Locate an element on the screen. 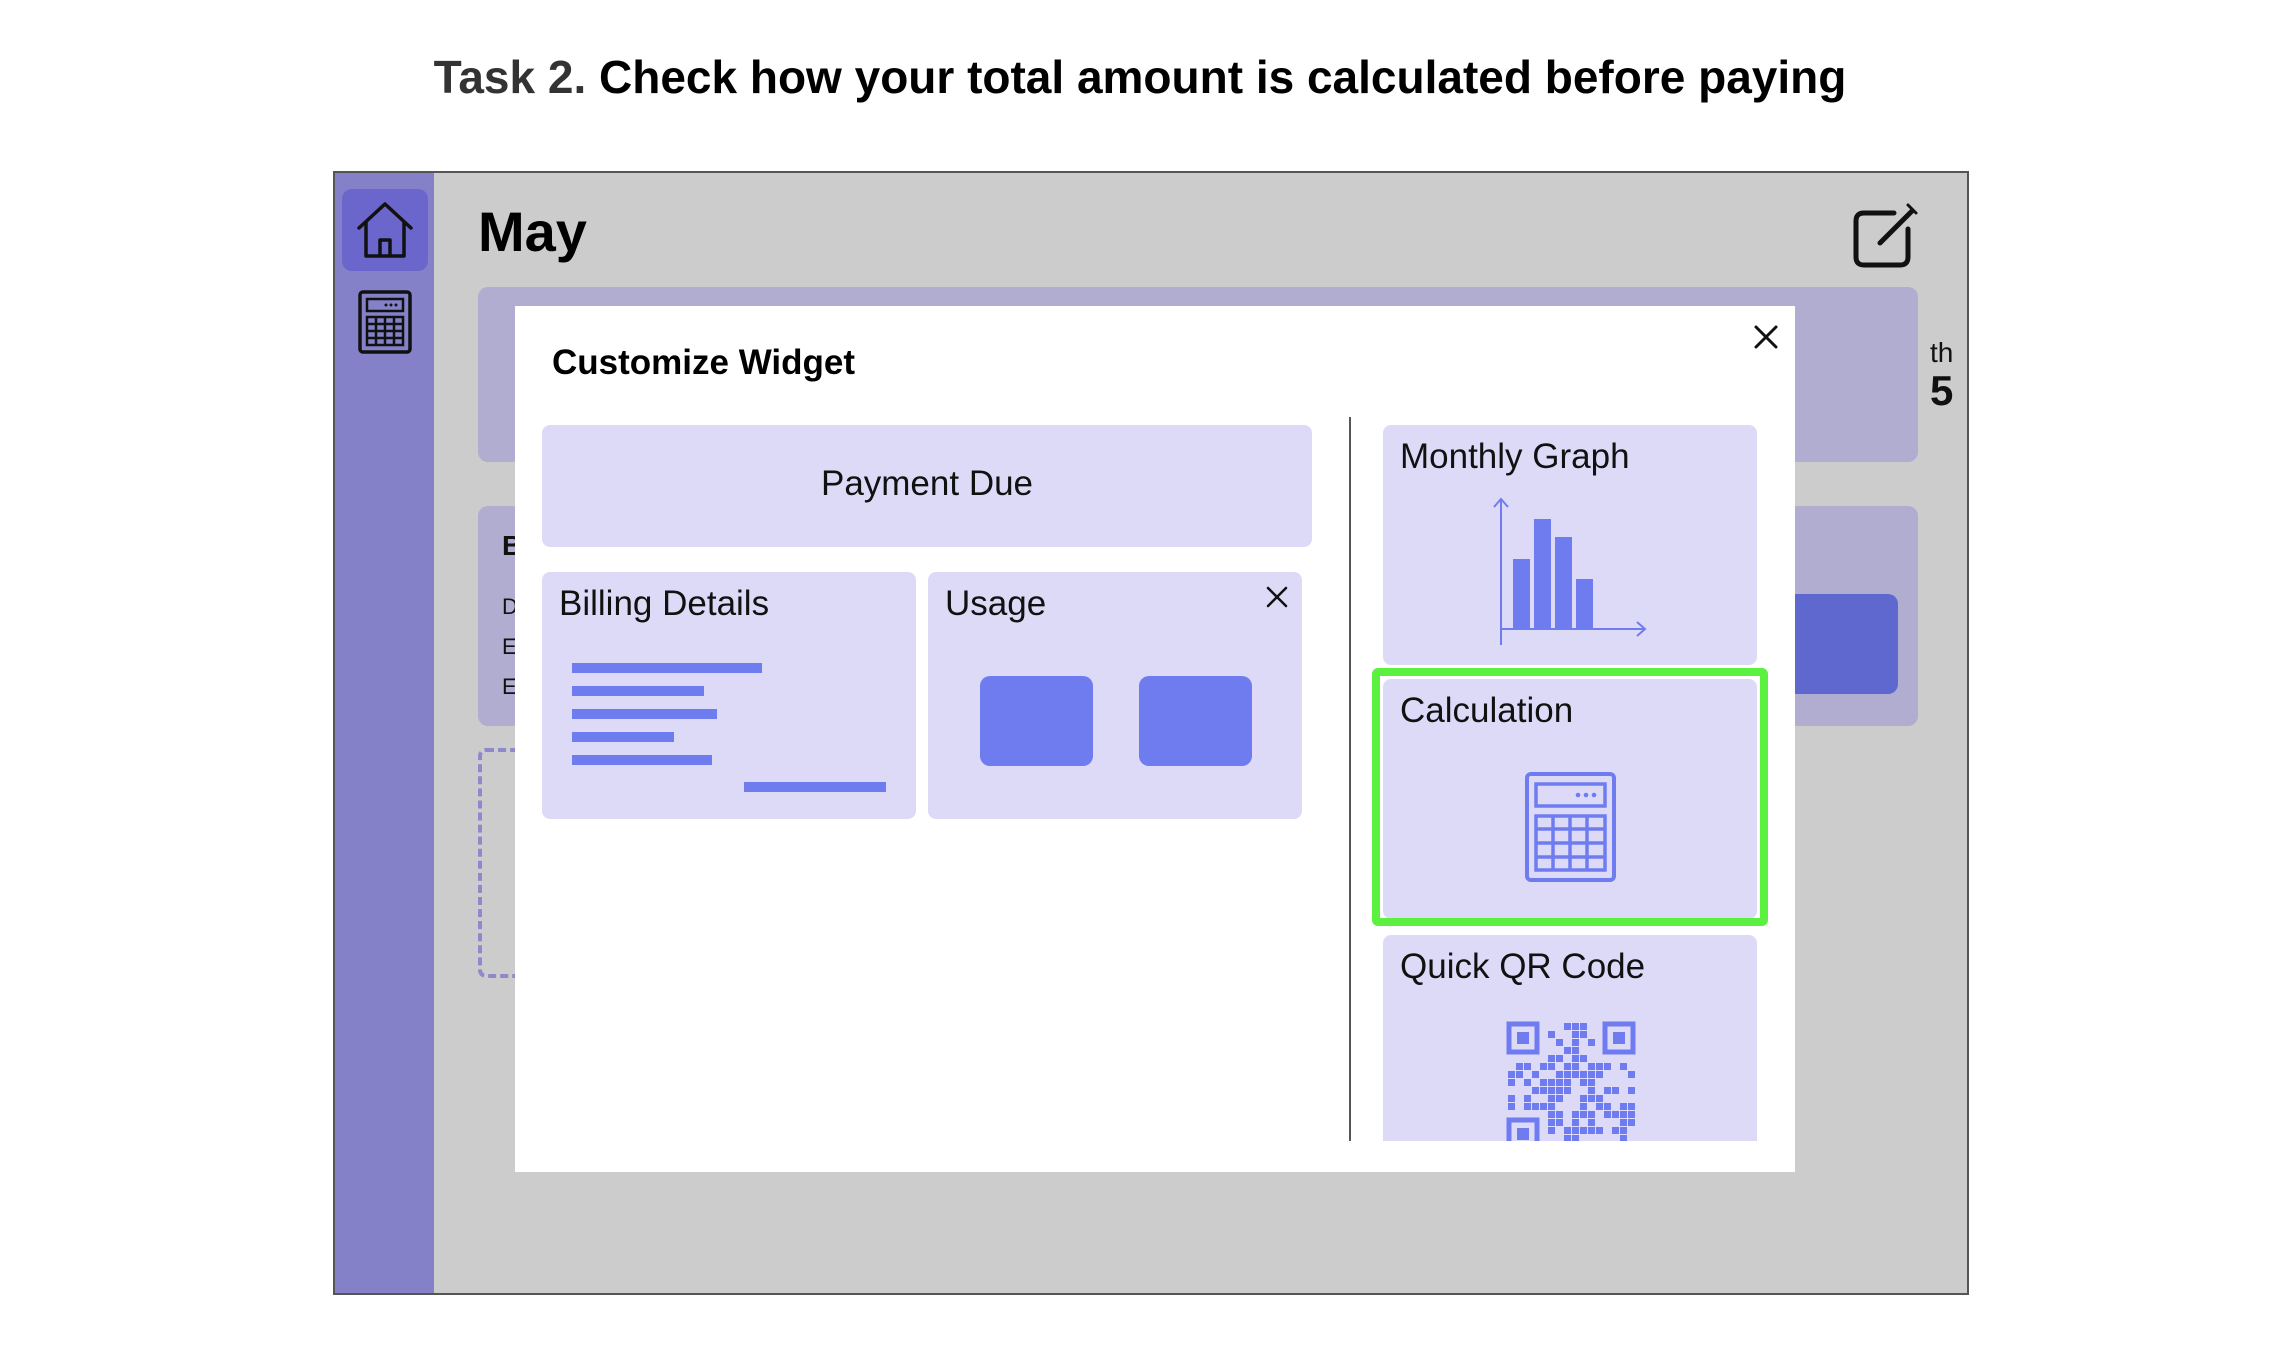 This screenshot has height=1360, width=2280. home-icon is located at coordinates (385, 230).